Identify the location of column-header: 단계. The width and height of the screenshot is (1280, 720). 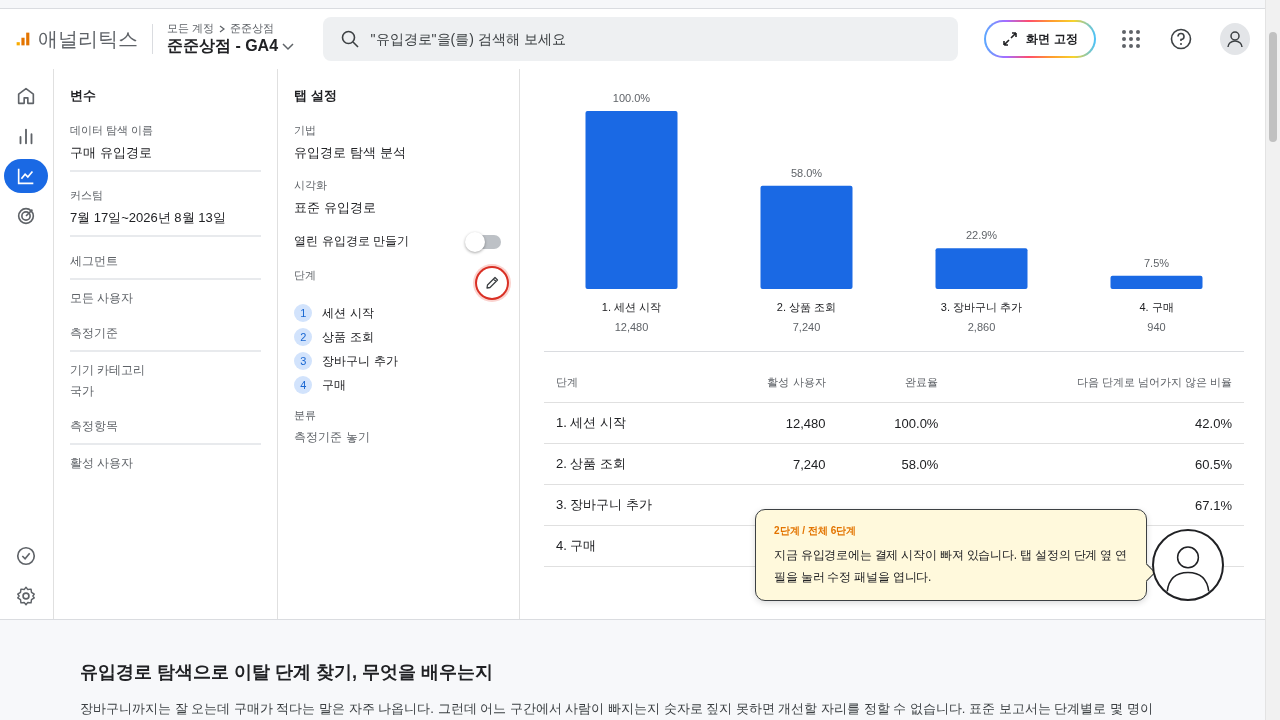
(634, 382).